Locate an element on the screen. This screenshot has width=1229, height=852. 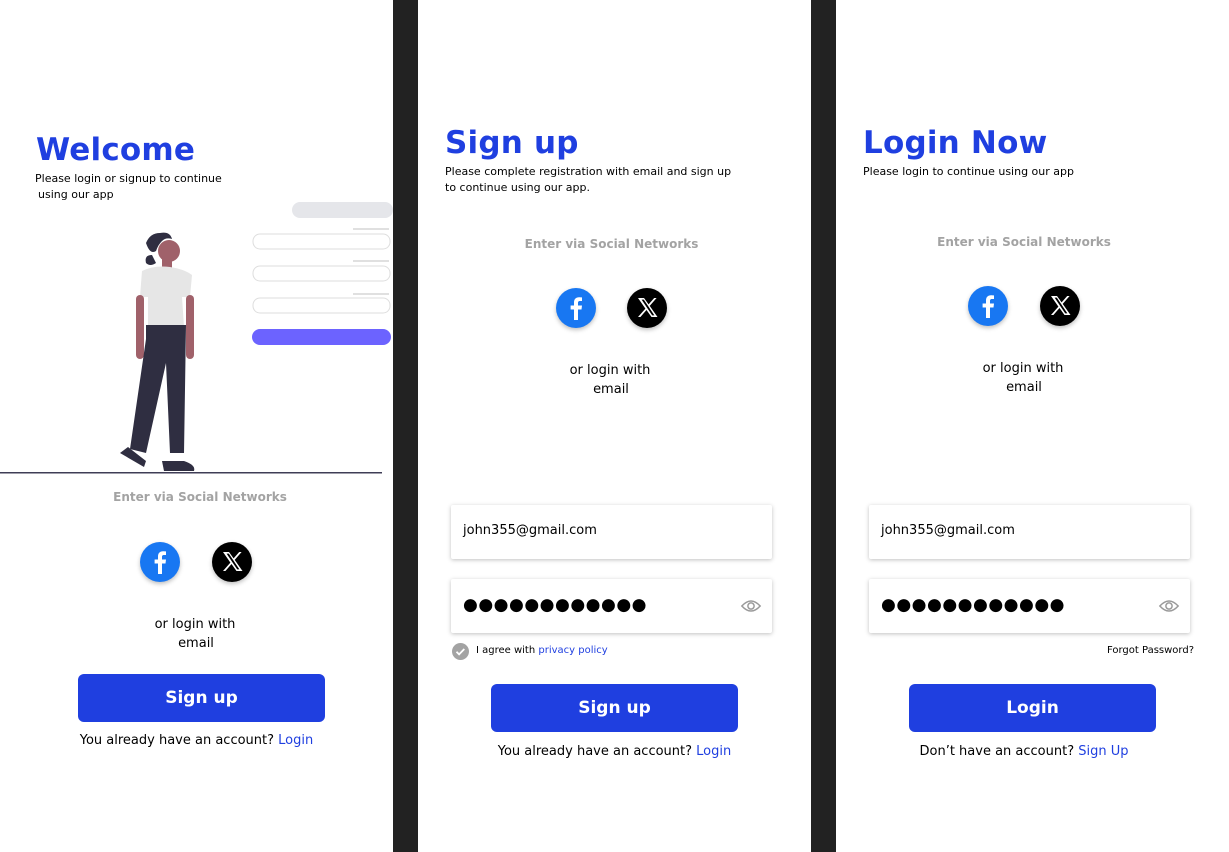
welcome-title: Welcome is located at coordinates (116, 150).